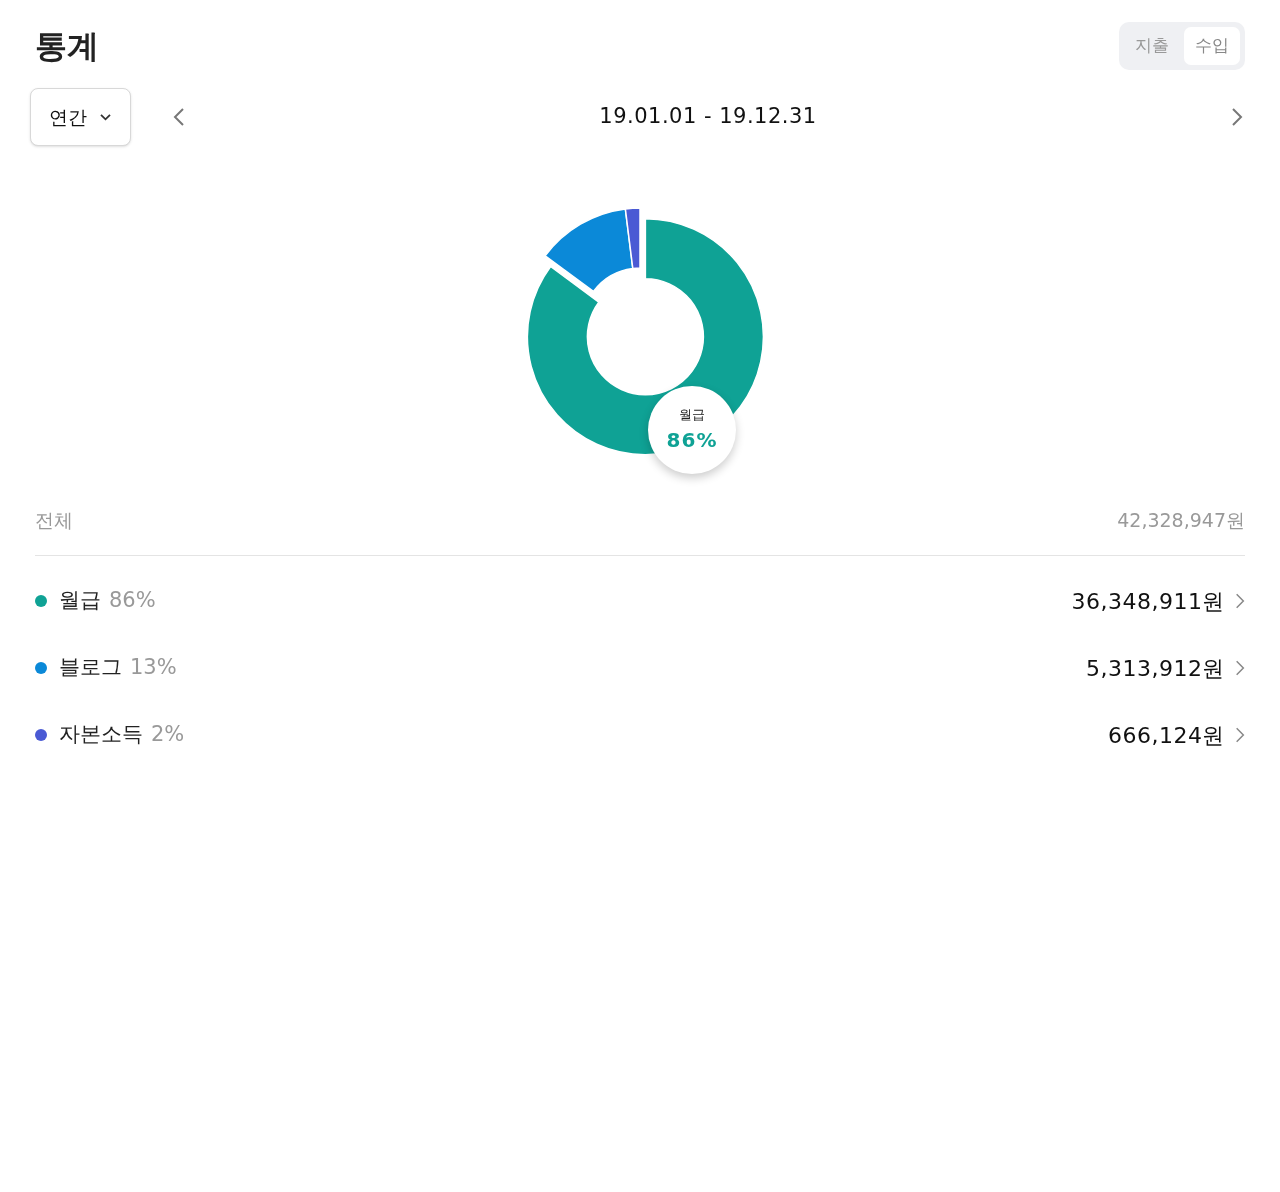 The width and height of the screenshot is (1280, 1192). I want to click on page-title: 통계, so click(67, 46).